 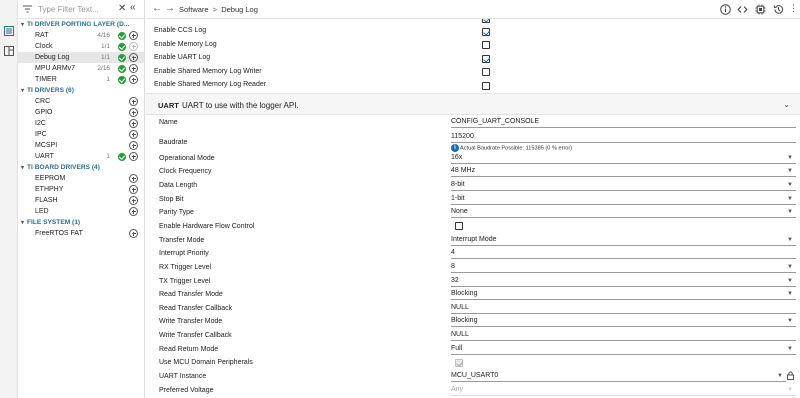 I want to click on tree-item-gpio: GPIO, so click(x=81, y=112).